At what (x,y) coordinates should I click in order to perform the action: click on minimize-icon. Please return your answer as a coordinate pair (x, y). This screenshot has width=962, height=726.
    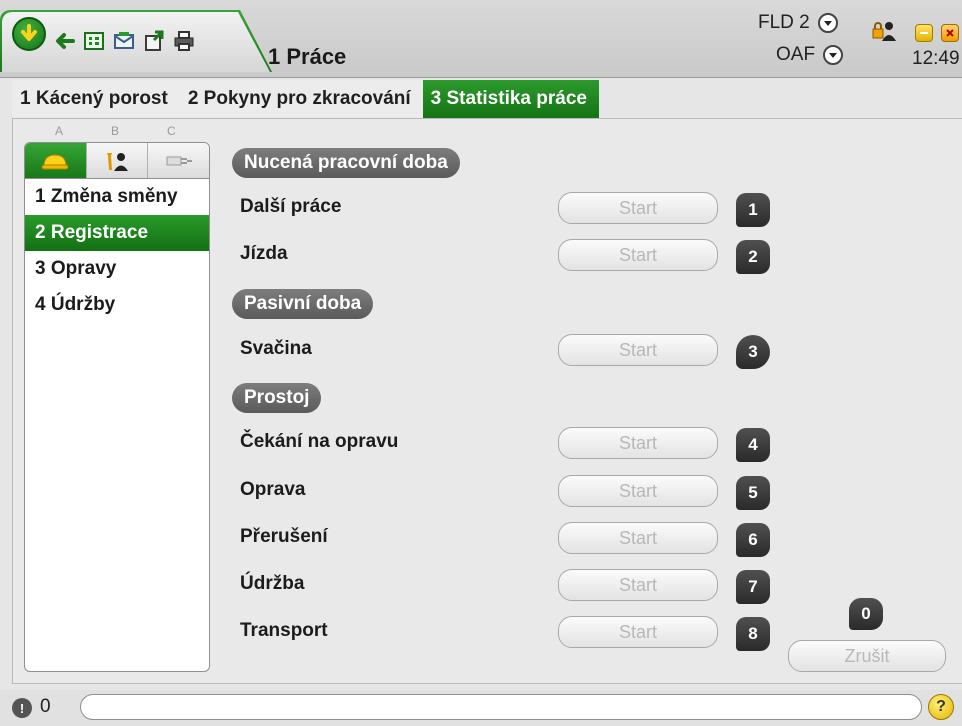
    Looking at the image, I should click on (924, 33).